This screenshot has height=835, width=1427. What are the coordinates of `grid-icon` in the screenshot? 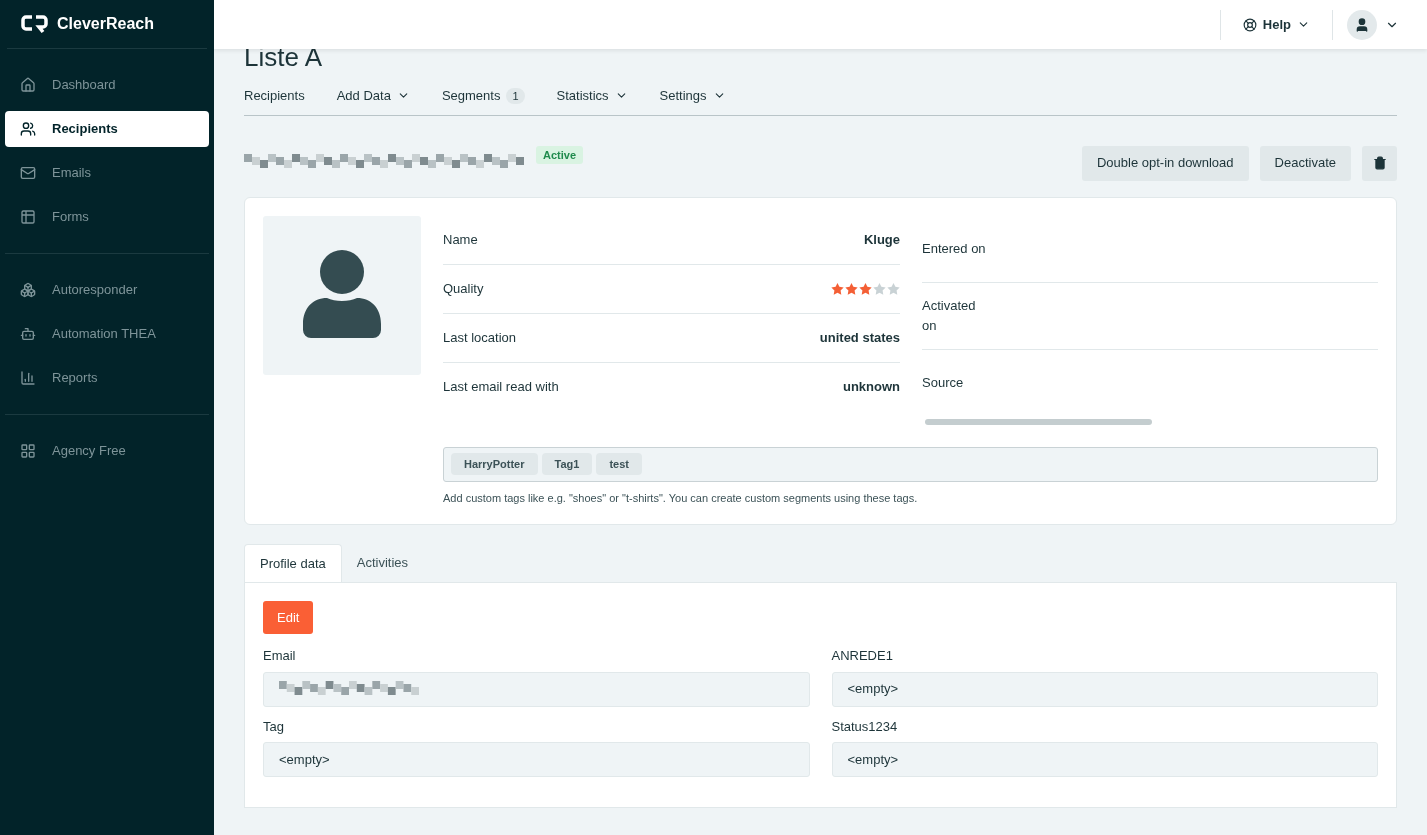 It's located at (28, 451).